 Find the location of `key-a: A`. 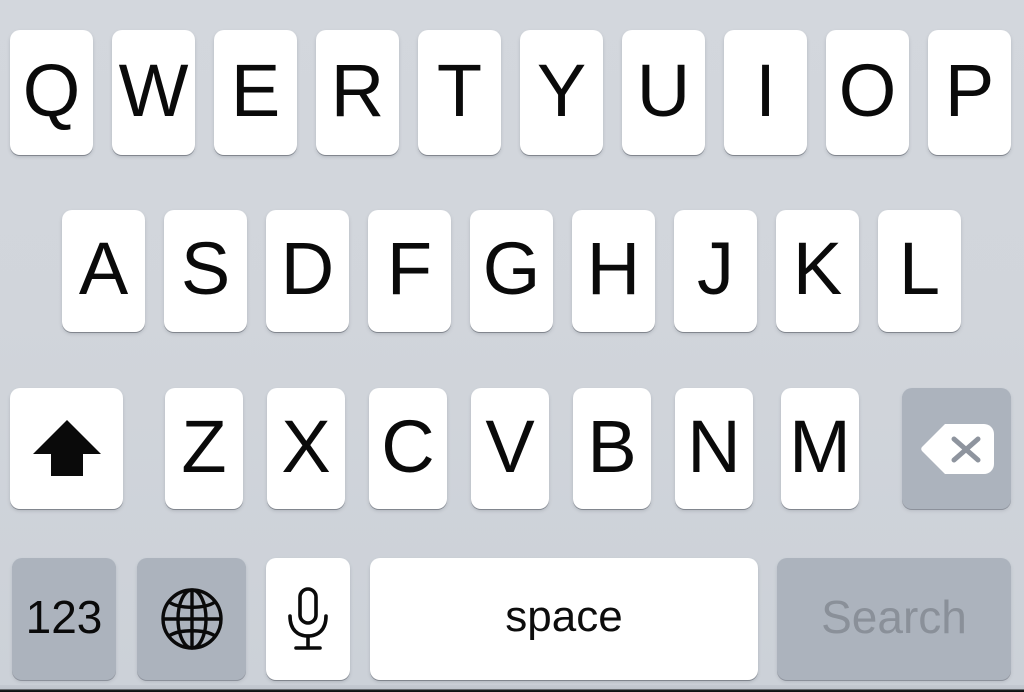

key-a: A is located at coordinates (103, 271).